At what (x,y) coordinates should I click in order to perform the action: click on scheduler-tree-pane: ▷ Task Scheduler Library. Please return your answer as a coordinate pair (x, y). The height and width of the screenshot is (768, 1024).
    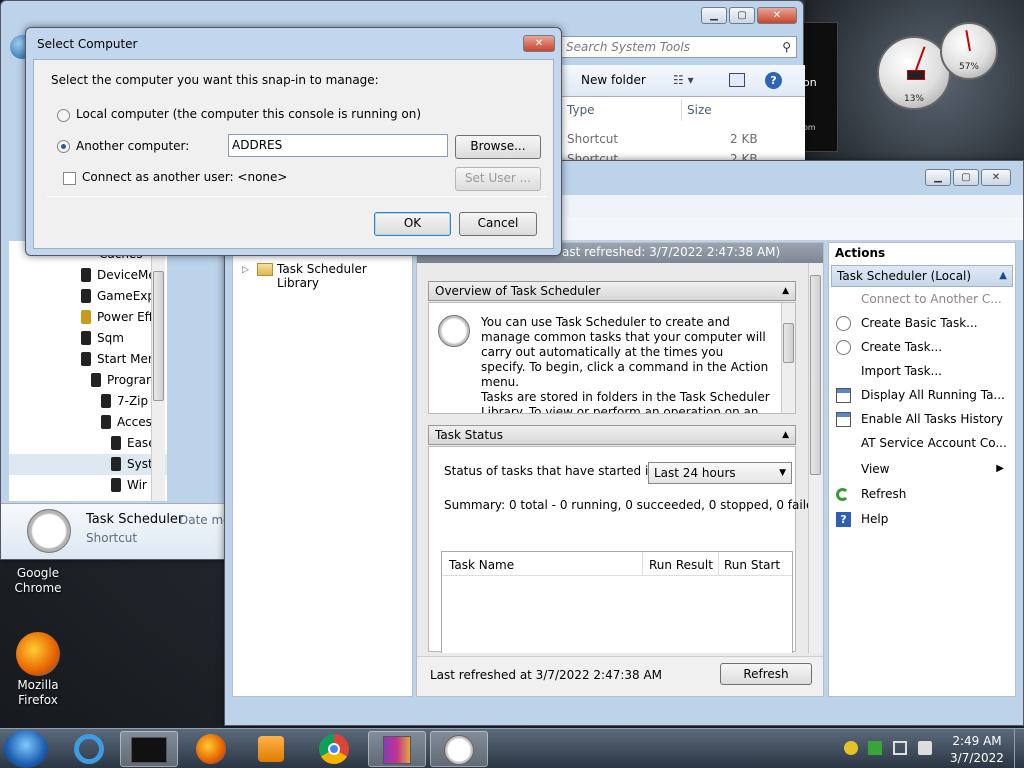
    Looking at the image, I should click on (322, 469).